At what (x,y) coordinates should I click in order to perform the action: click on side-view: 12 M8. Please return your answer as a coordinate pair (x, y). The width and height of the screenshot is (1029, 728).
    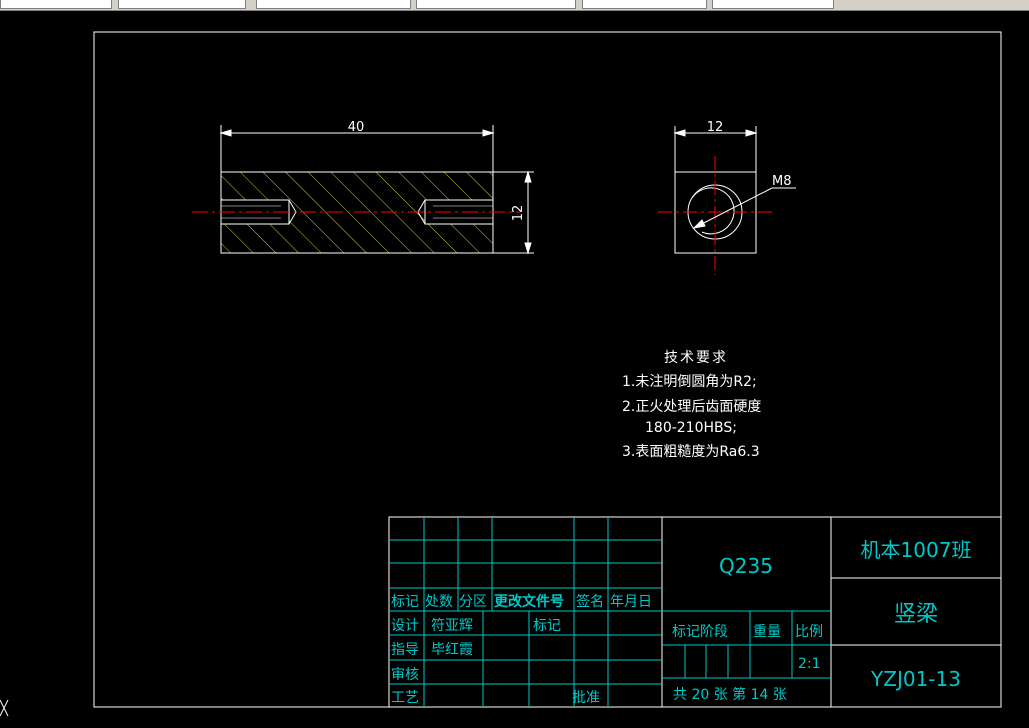
    Looking at the image, I should click on (727, 197).